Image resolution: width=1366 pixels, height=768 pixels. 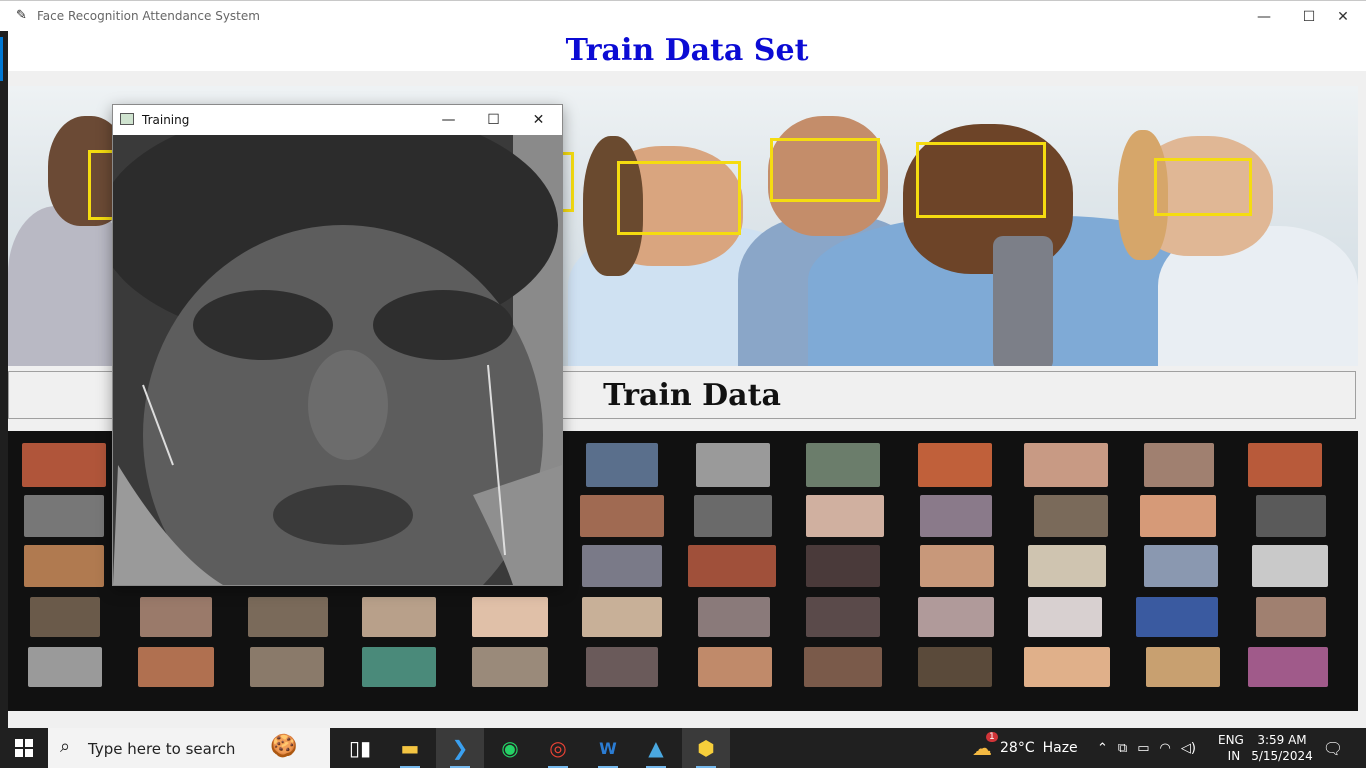 What do you see at coordinates (68, 286) in the screenshot?
I see `person-shirt` at bounding box center [68, 286].